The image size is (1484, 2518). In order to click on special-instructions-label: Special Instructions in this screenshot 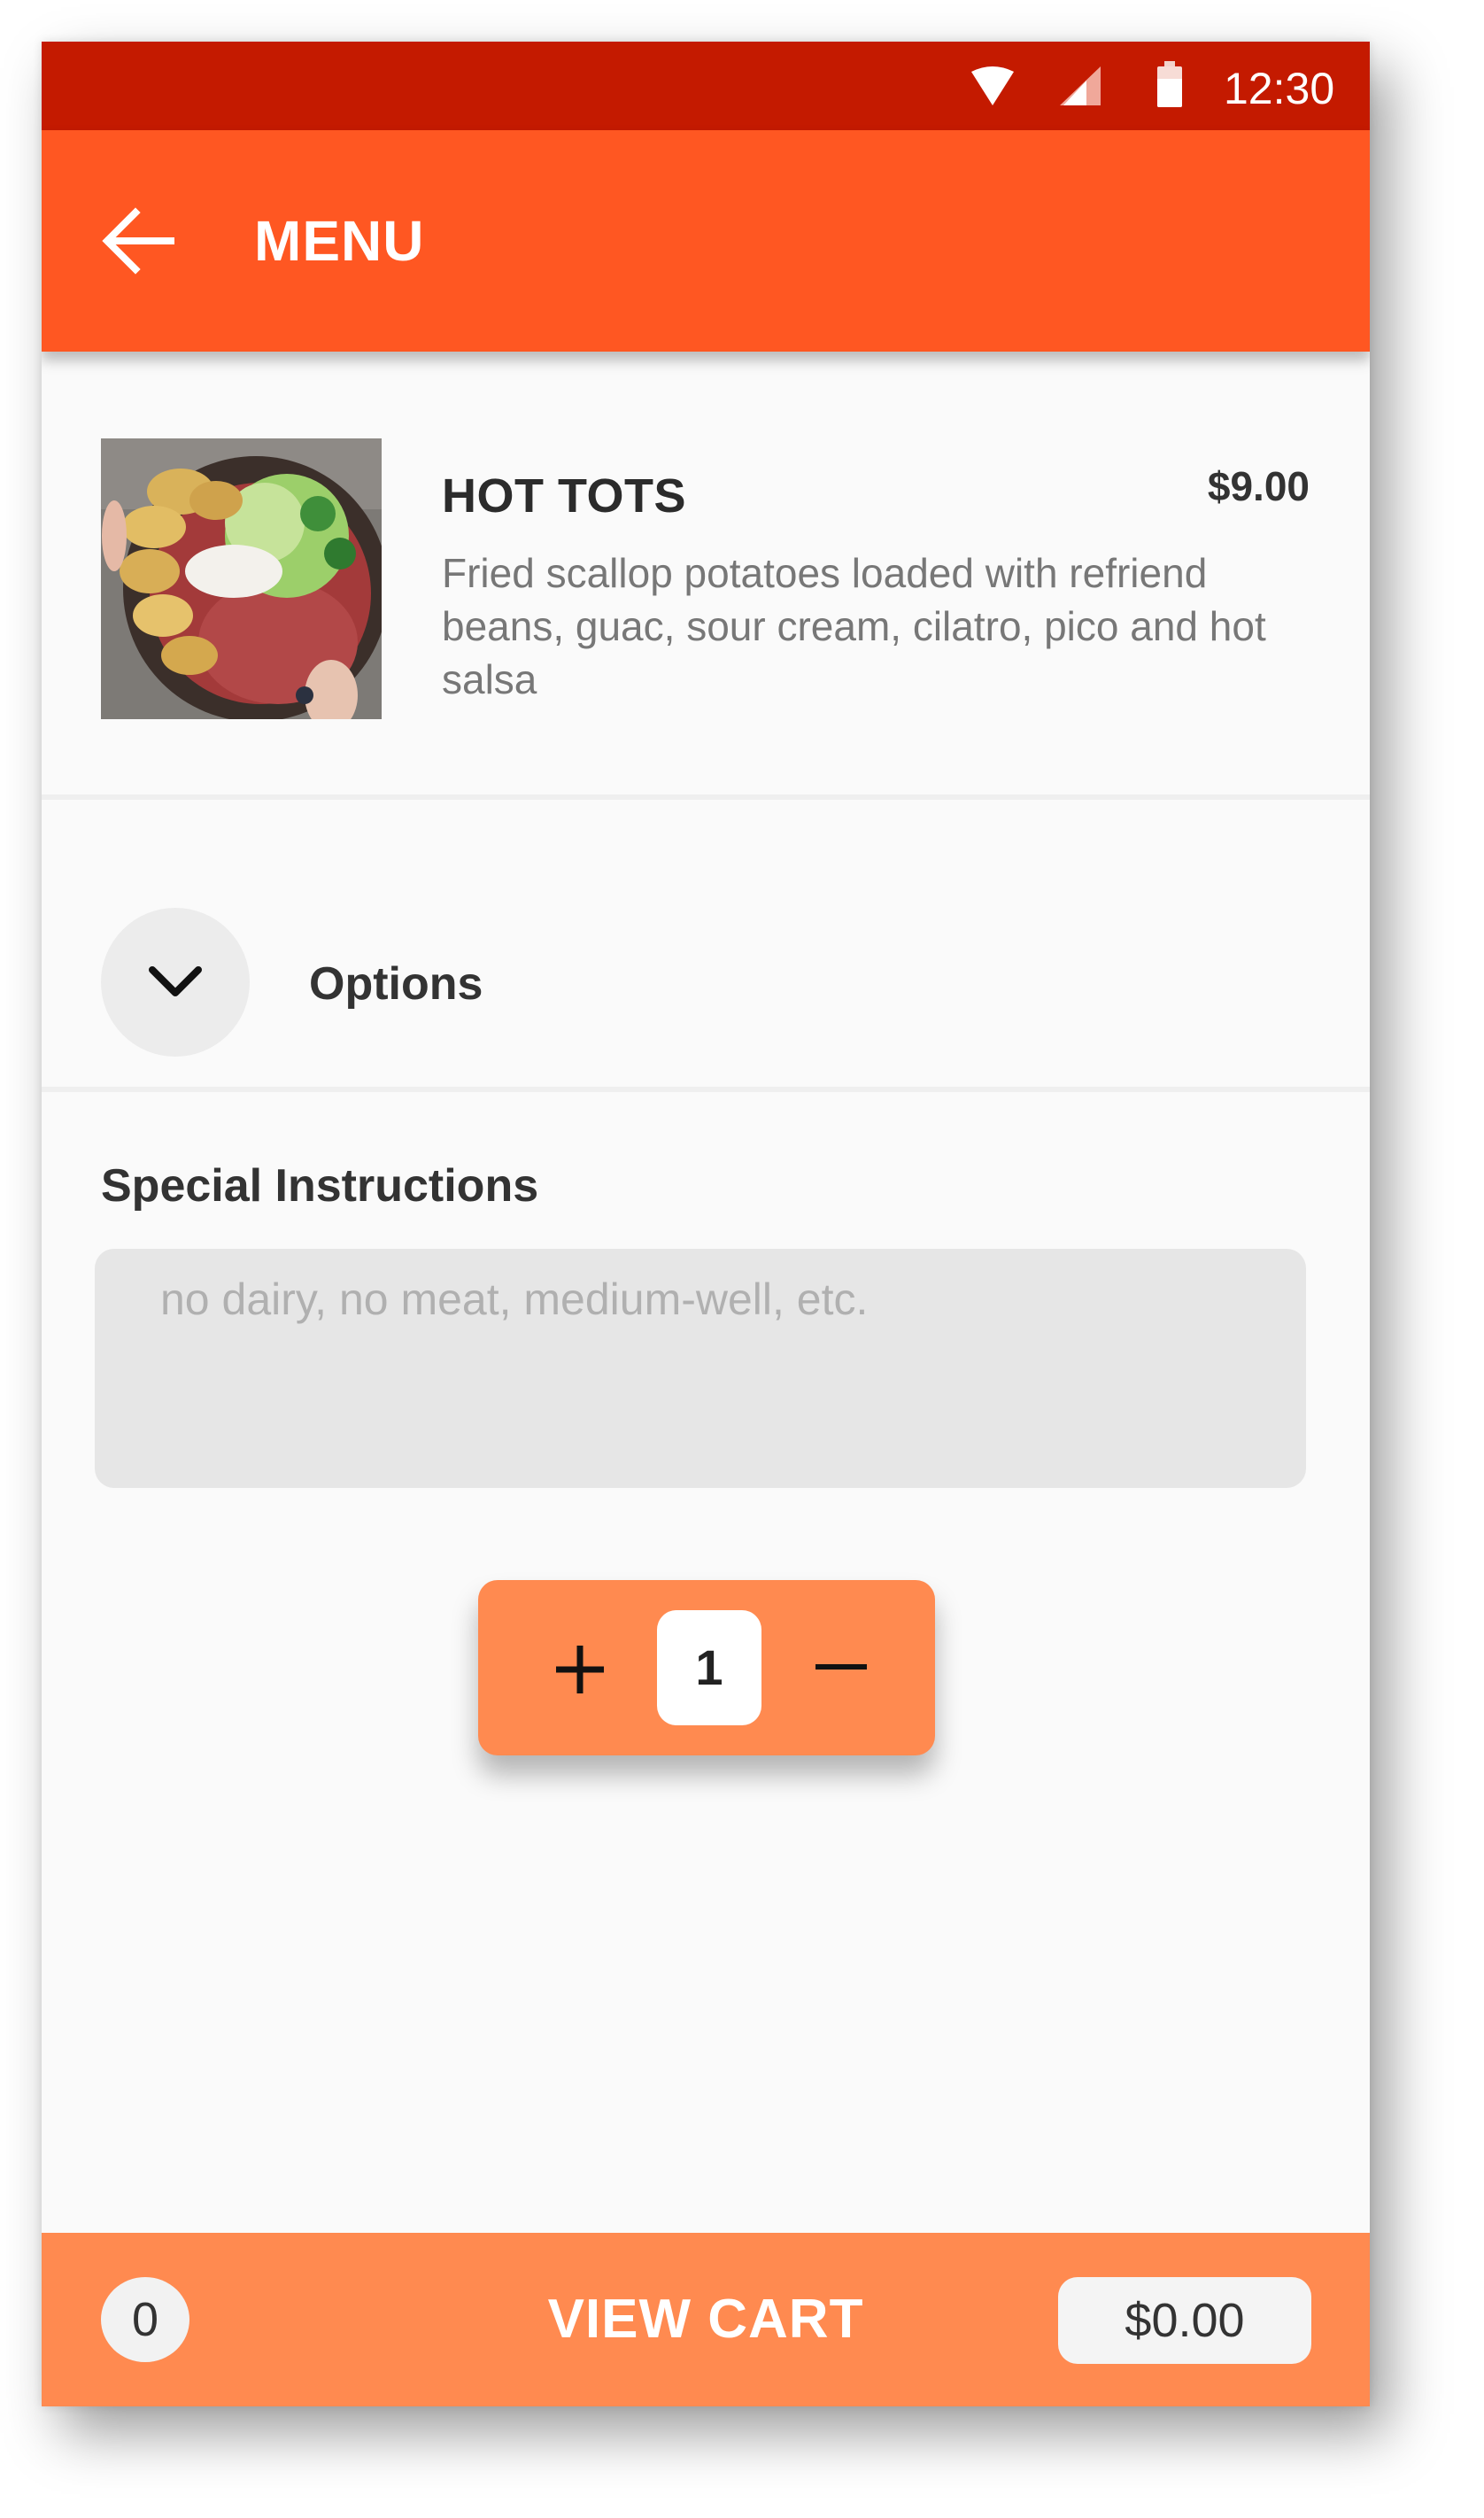, I will do `click(320, 1186)`.